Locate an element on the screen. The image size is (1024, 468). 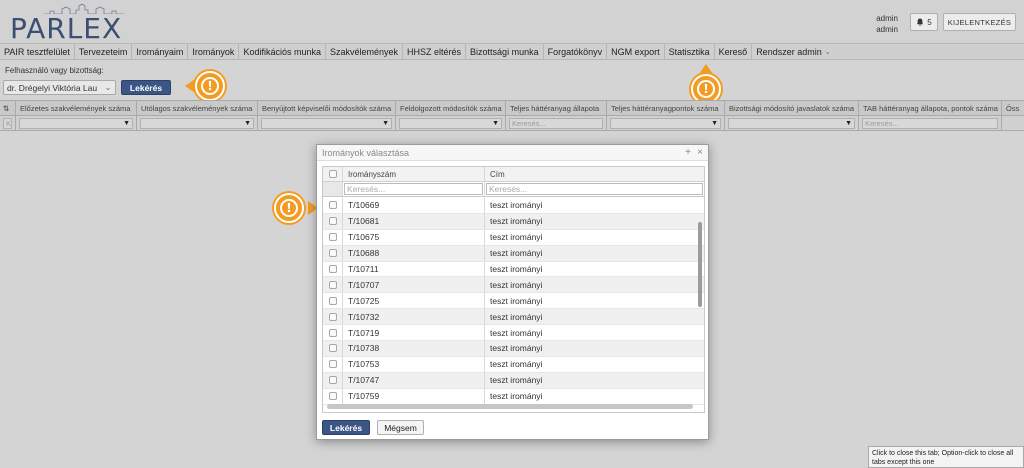
grid-filter-input: Ke is located at coordinates (7, 123).